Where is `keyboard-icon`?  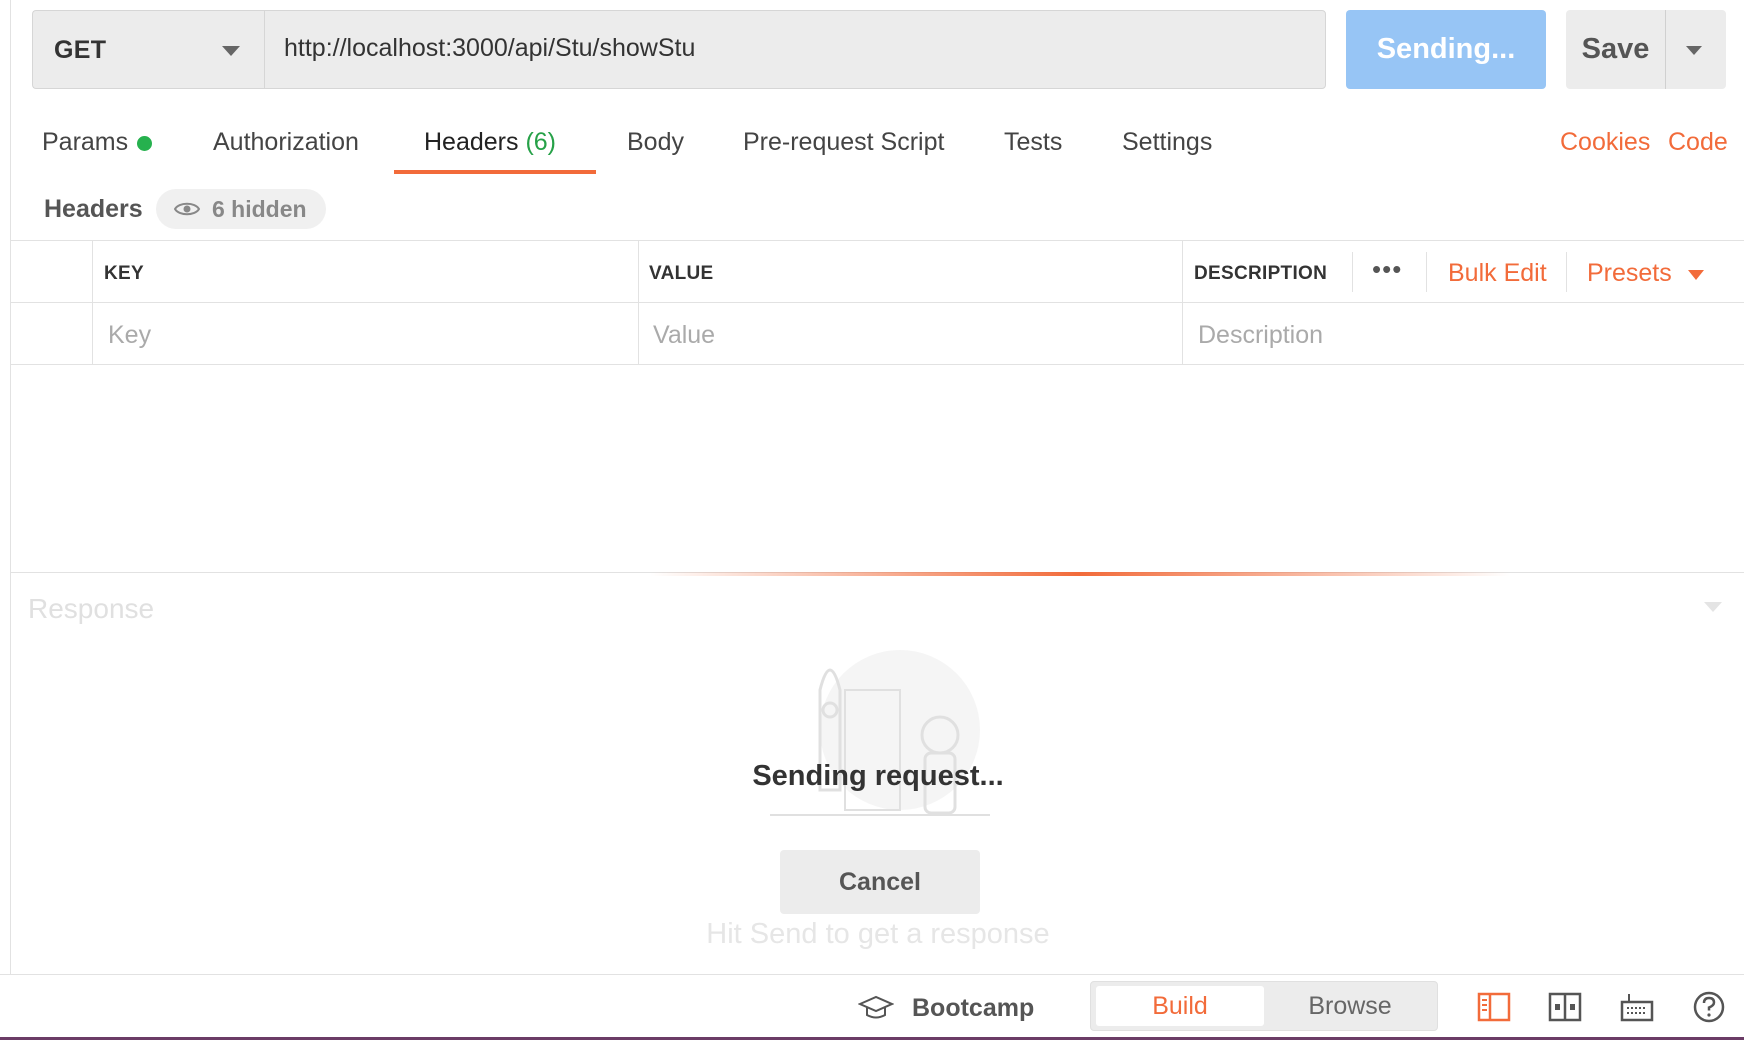 keyboard-icon is located at coordinates (1637, 1007).